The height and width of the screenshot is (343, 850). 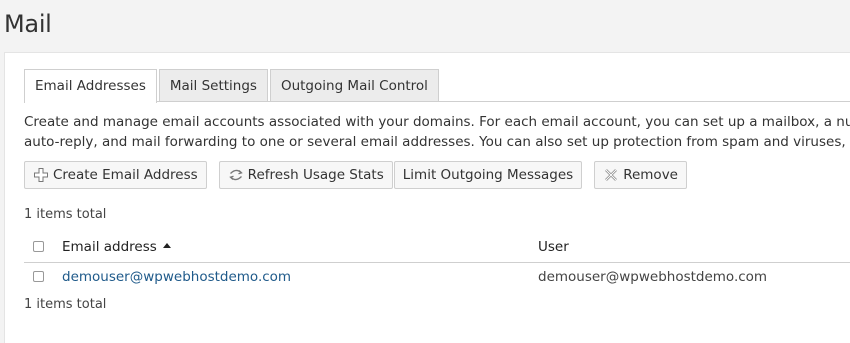 I want to click on remove-icon, so click(x=611, y=175).